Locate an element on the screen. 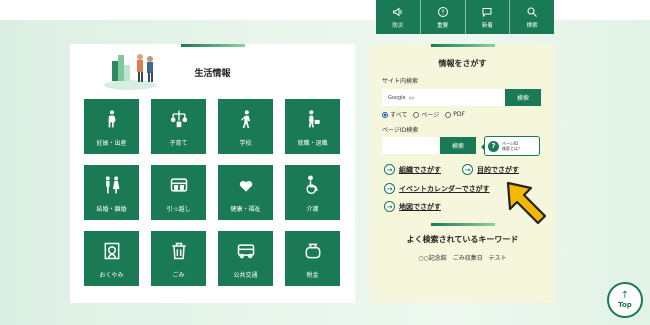 This screenshot has width=650, height=325. mobile-toy-icon is located at coordinates (178, 119).